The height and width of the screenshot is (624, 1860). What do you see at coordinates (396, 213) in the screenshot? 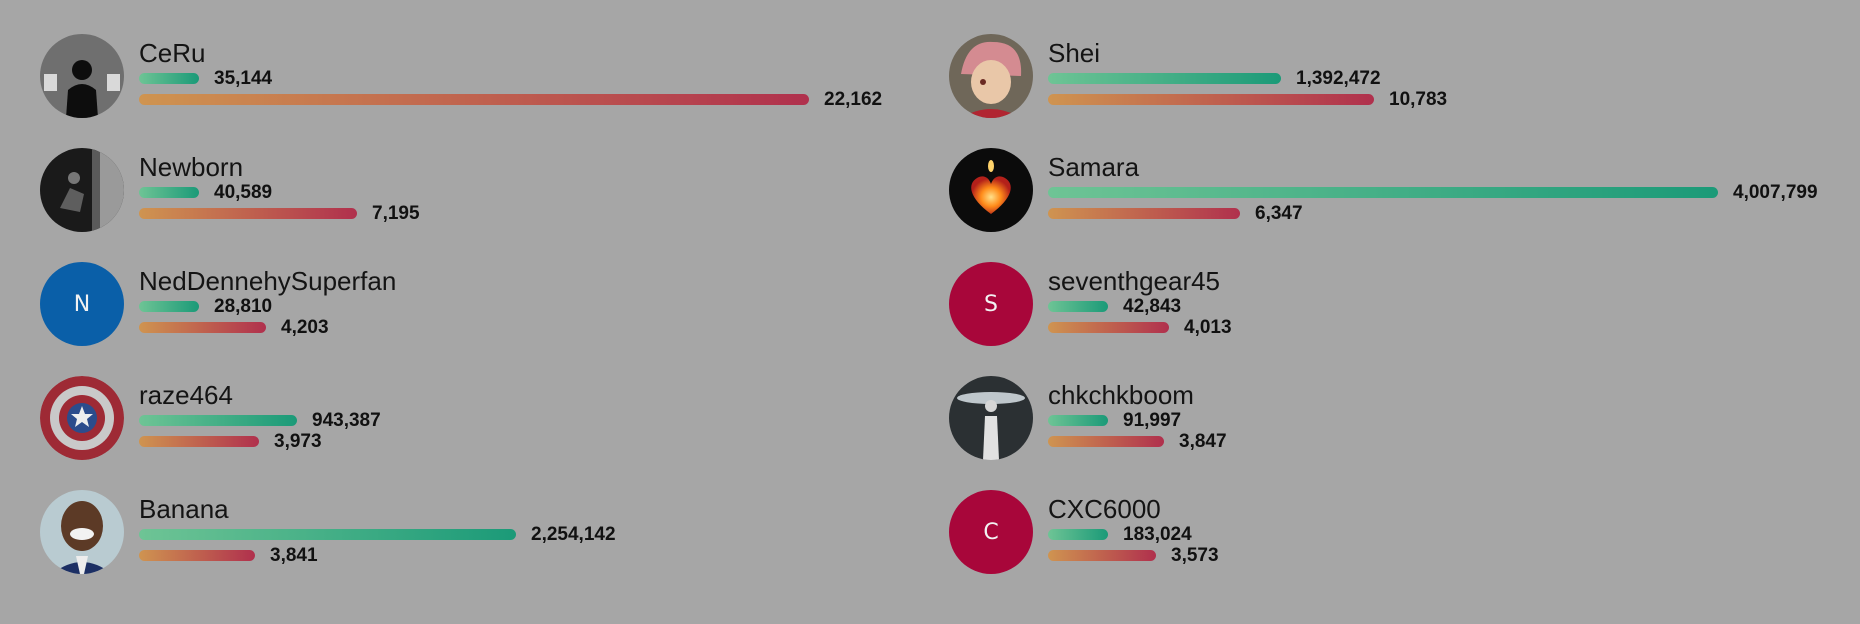
I see `red-value-label: 7,195` at bounding box center [396, 213].